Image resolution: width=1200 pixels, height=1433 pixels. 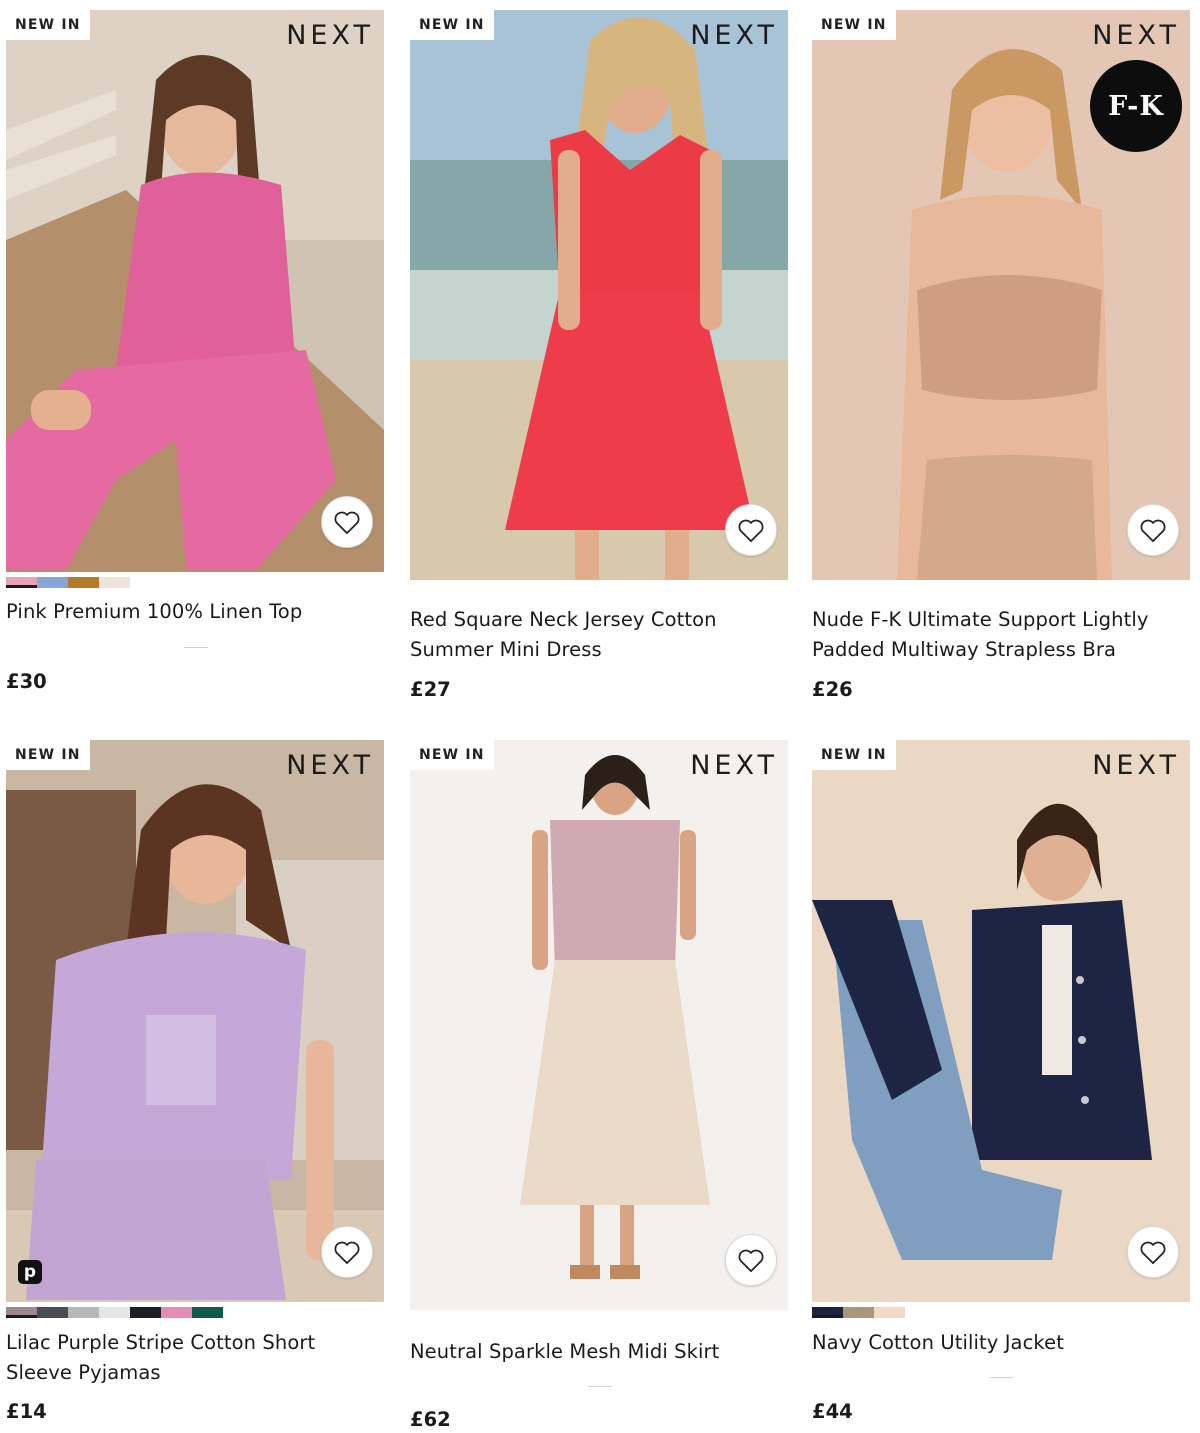 I want to click on product-price: £26, so click(x=832, y=689).